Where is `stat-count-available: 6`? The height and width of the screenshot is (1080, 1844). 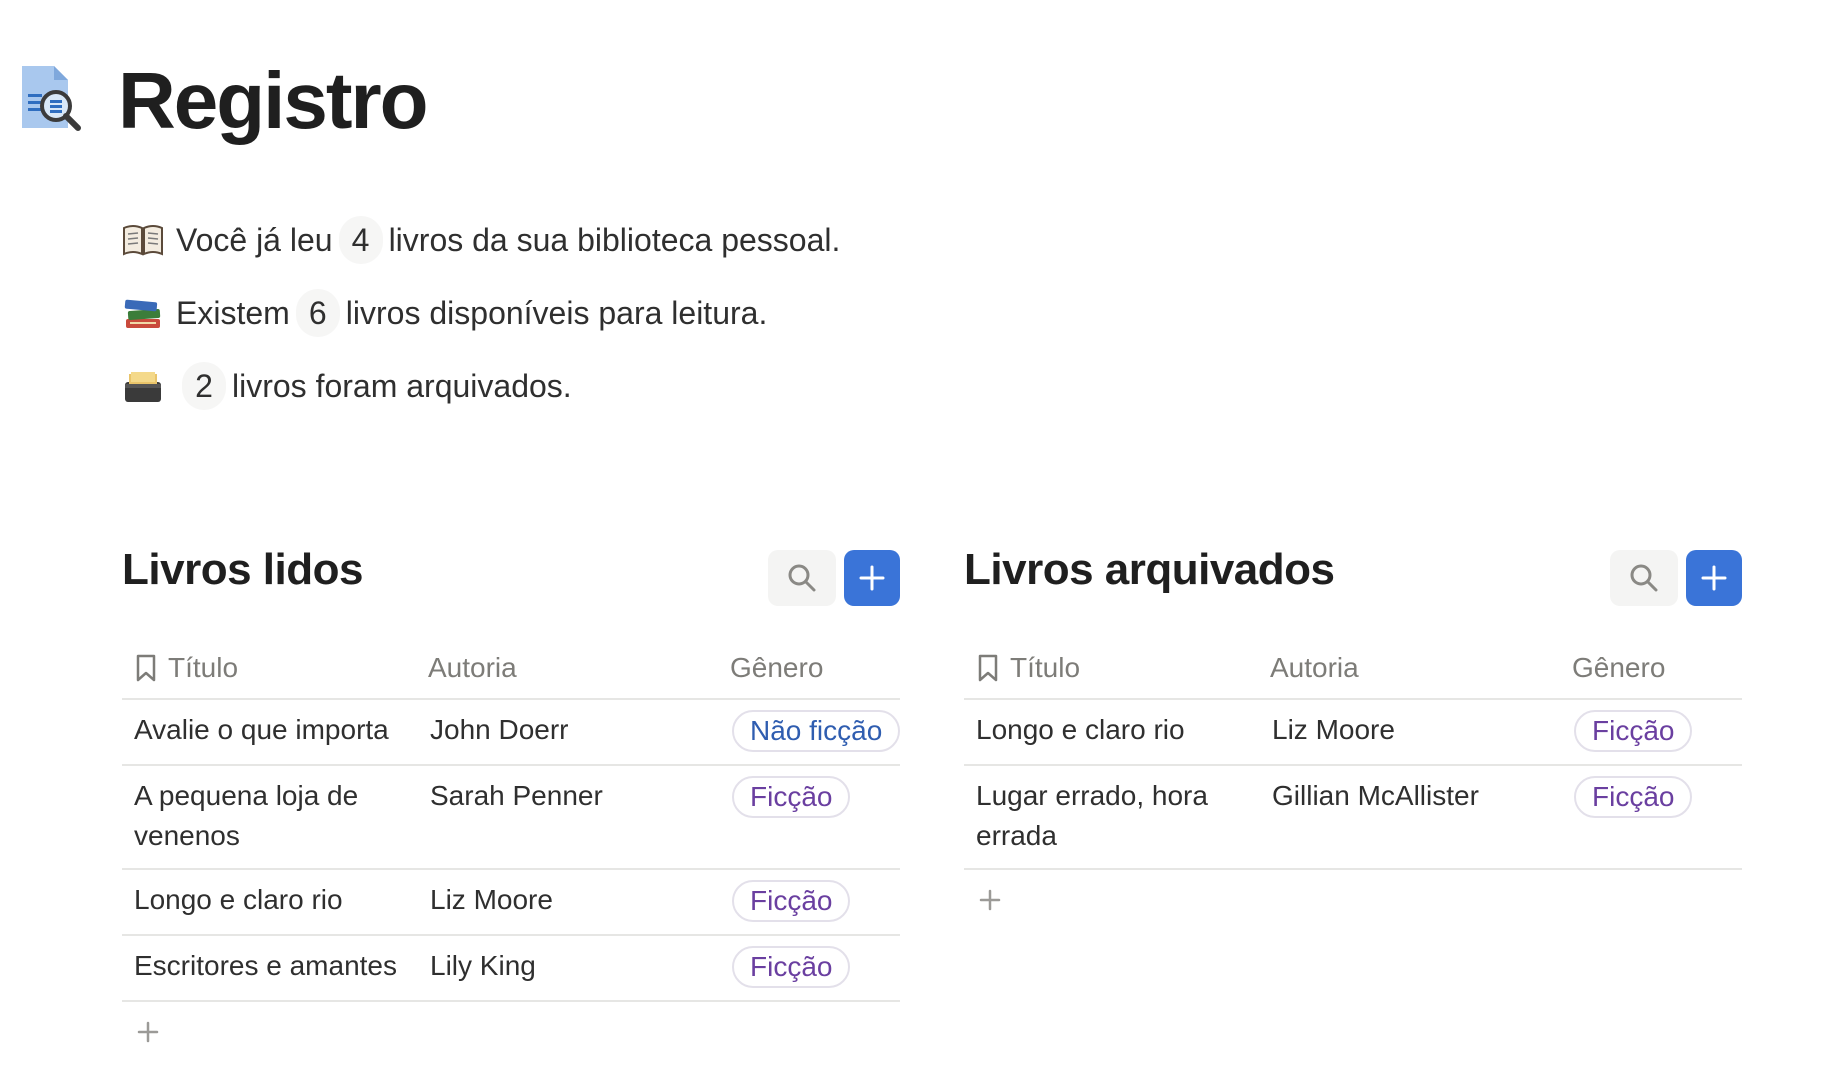
stat-count-available: 6 is located at coordinates (317, 313).